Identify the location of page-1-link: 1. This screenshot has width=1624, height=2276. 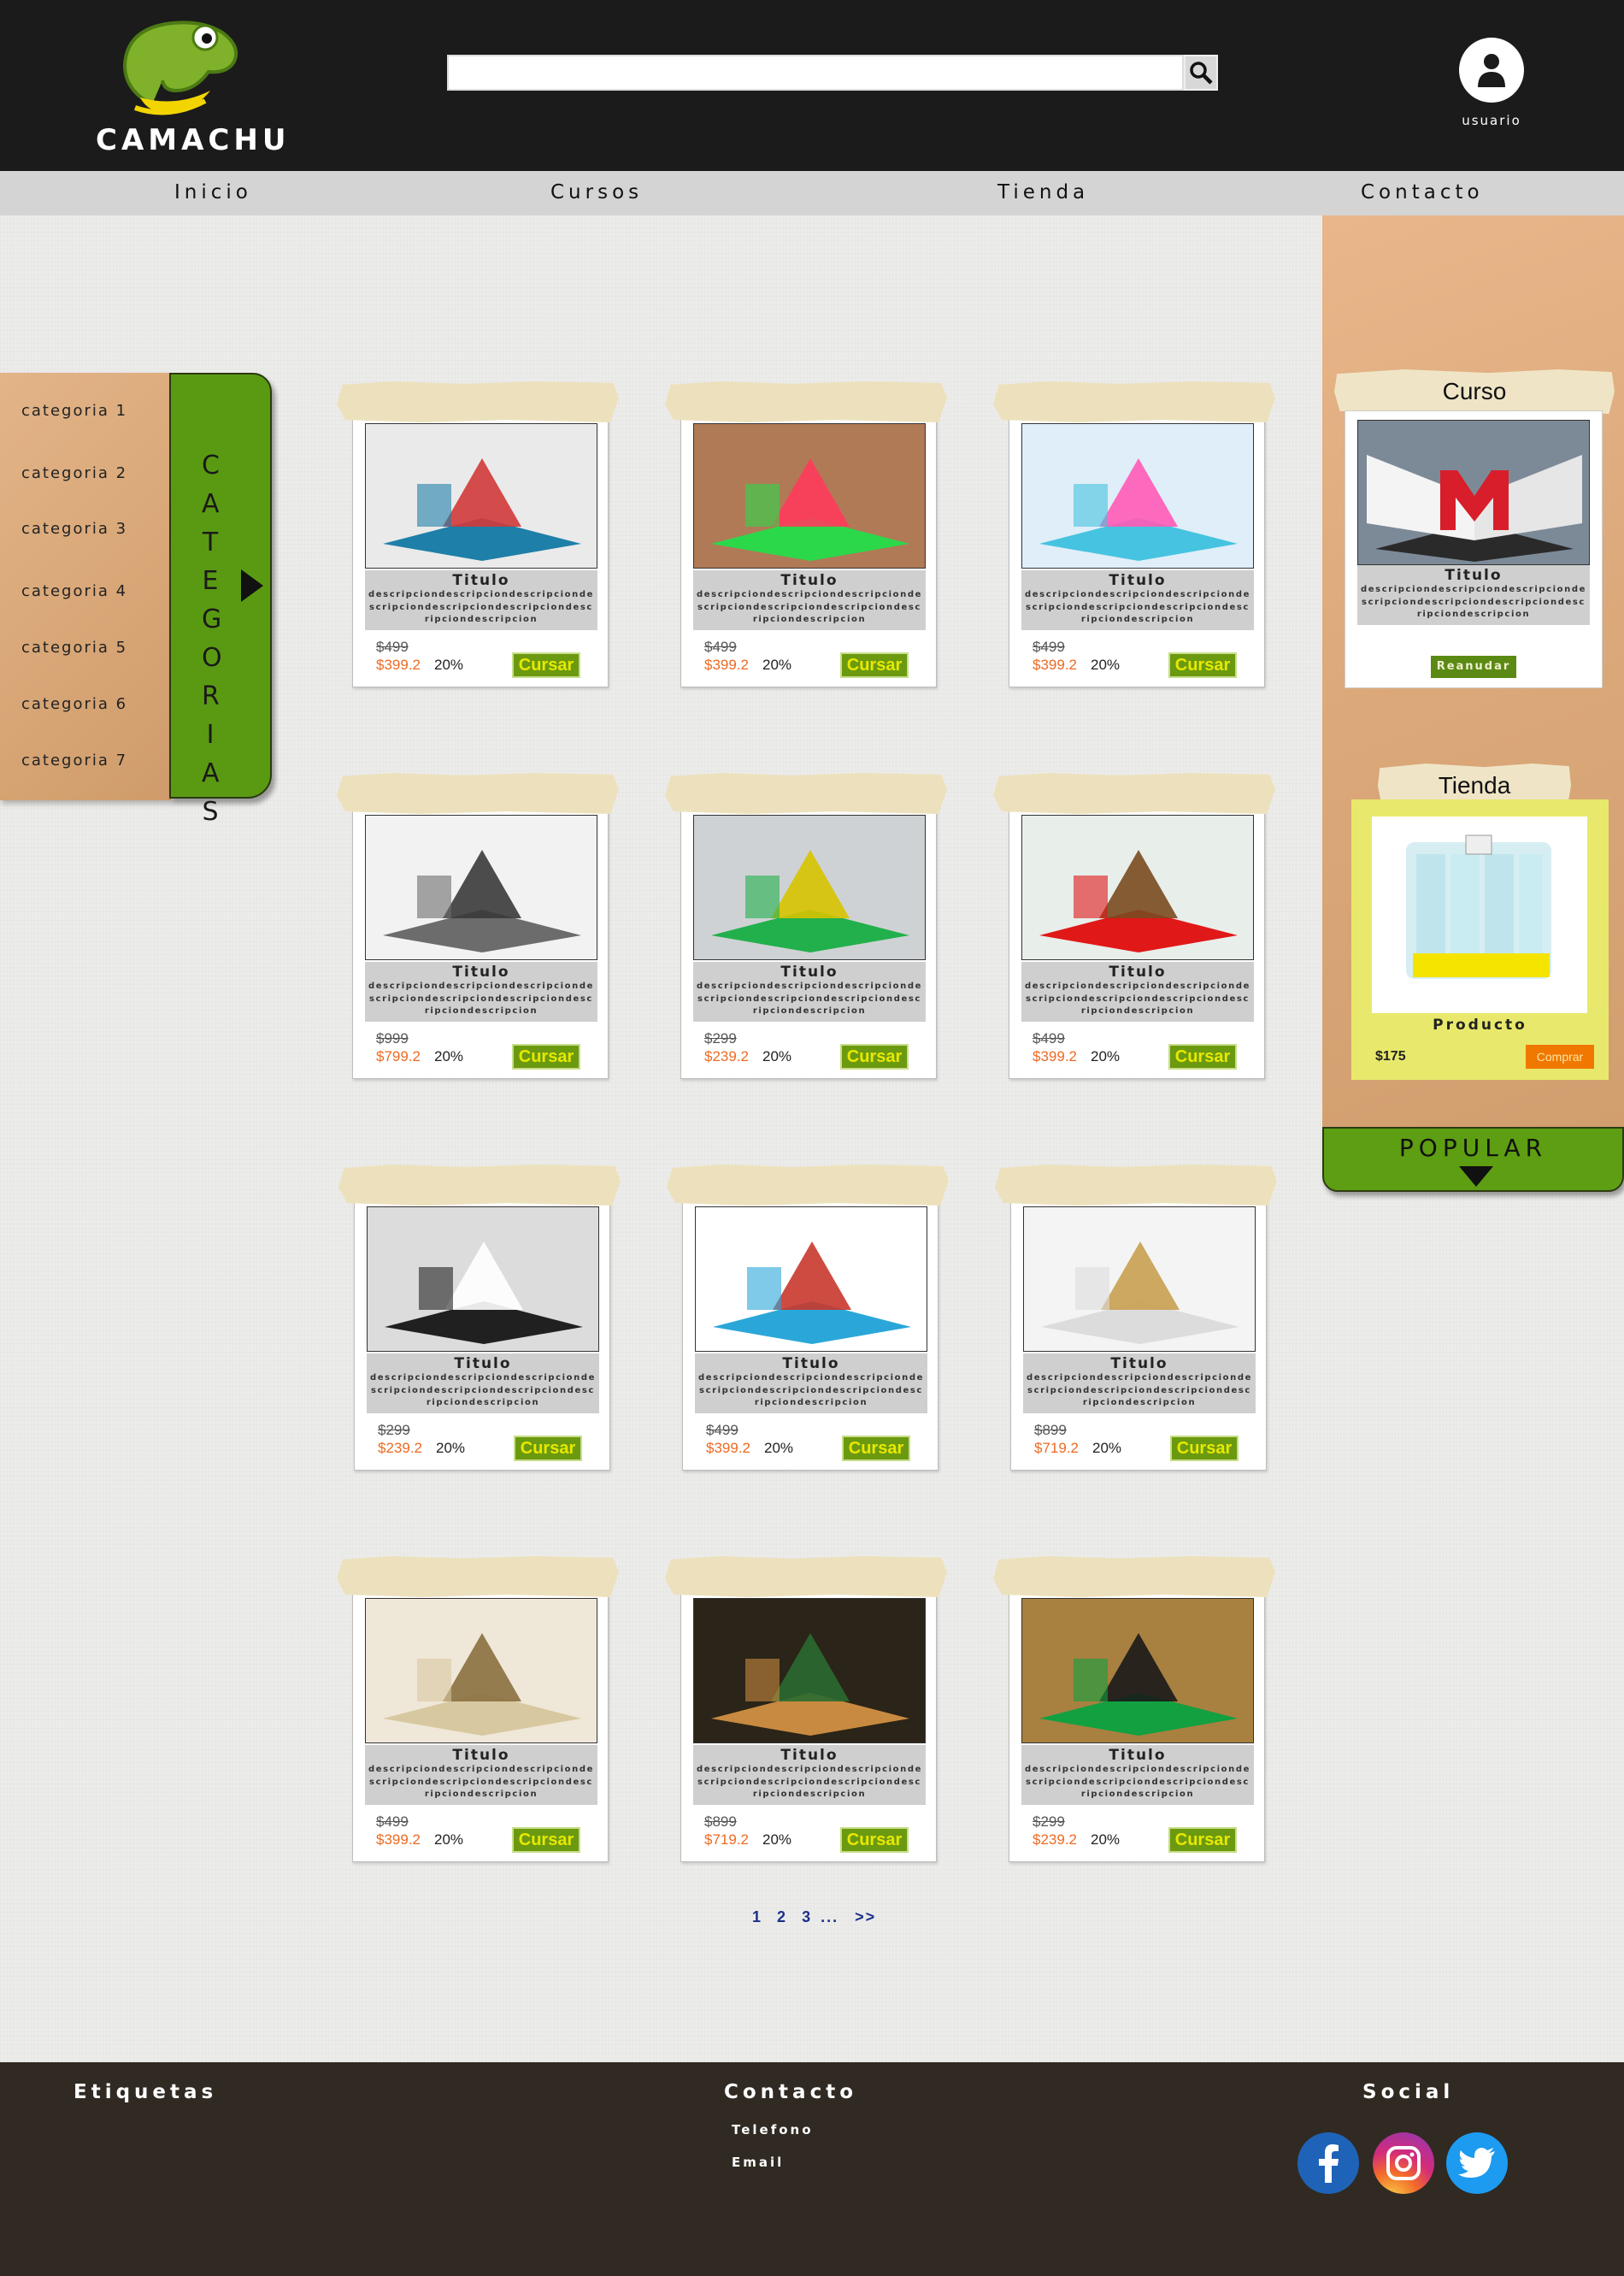
(757, 1916).